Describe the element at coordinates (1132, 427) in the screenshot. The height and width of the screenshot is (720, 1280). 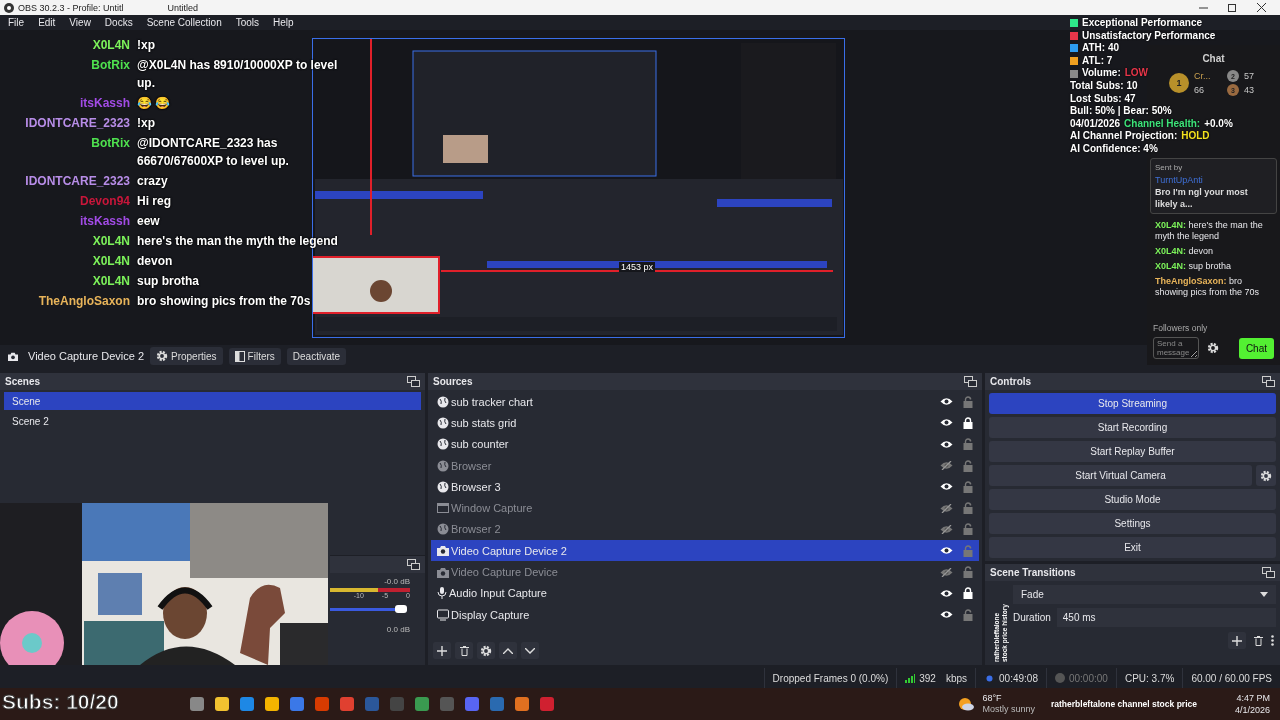
I see `control-button: Start Recording` at that location.